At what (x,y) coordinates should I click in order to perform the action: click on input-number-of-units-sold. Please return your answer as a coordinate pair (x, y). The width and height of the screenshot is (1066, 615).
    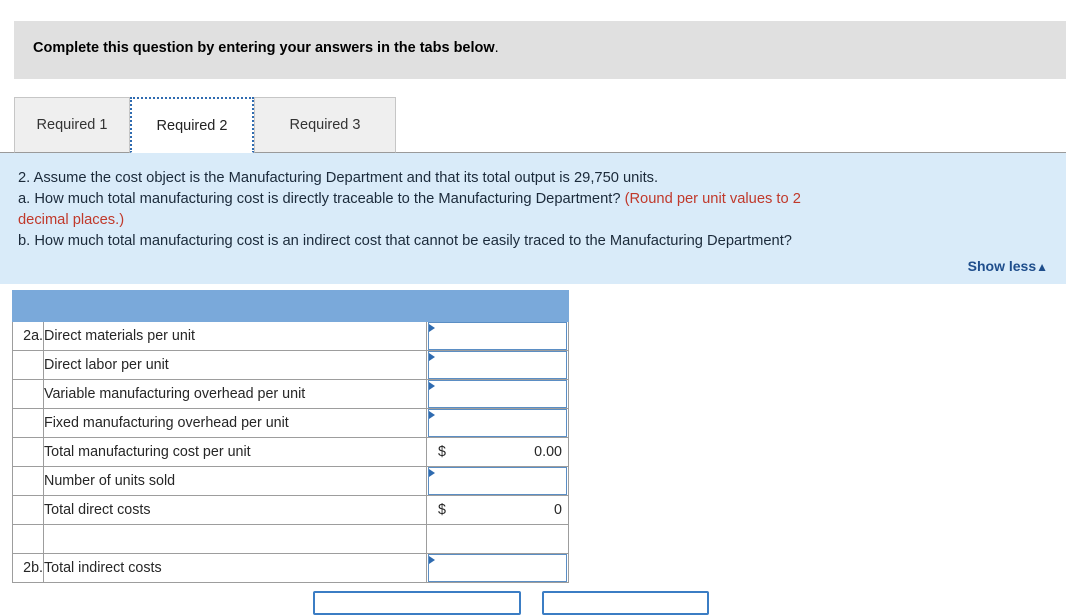
    Looking at the image, I should click on (497, 481).